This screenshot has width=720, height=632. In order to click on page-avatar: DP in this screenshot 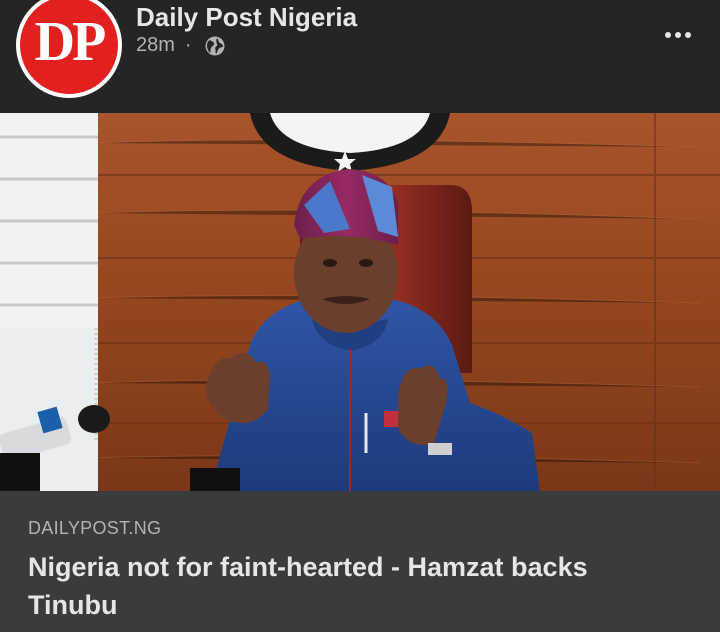, I will do `click(69, 49)`.